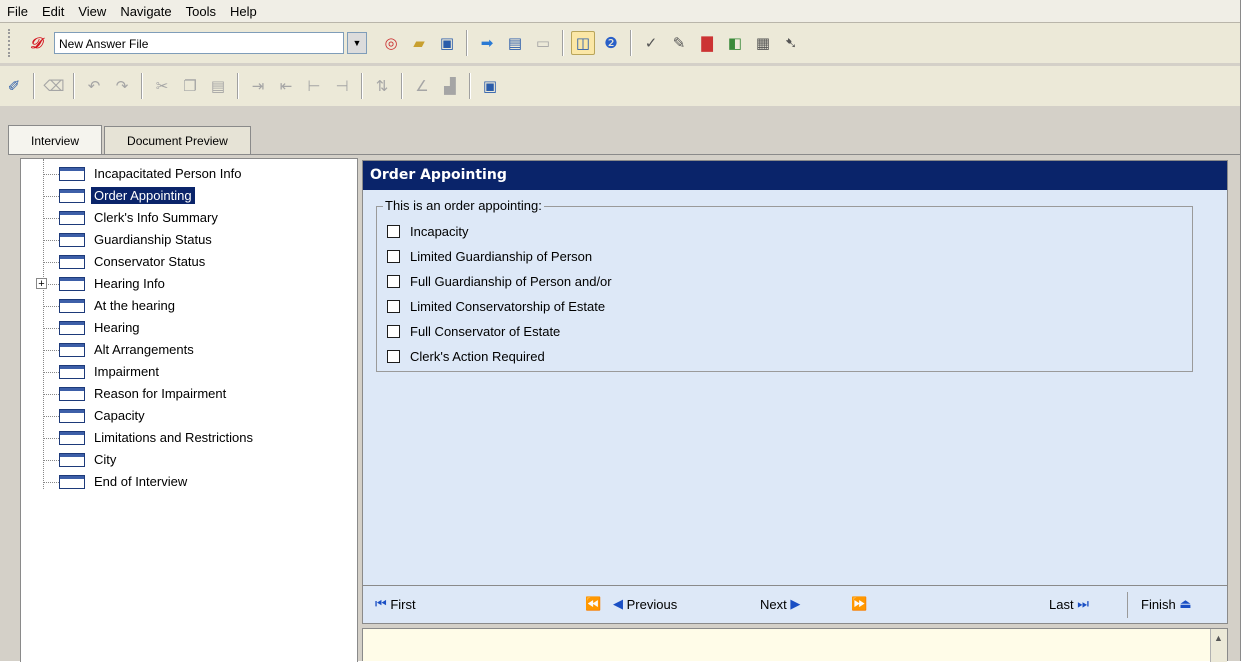  Describe the element at coordinates (14, 86) in the screenshot. I see `edit-icon: ✐` at that location.